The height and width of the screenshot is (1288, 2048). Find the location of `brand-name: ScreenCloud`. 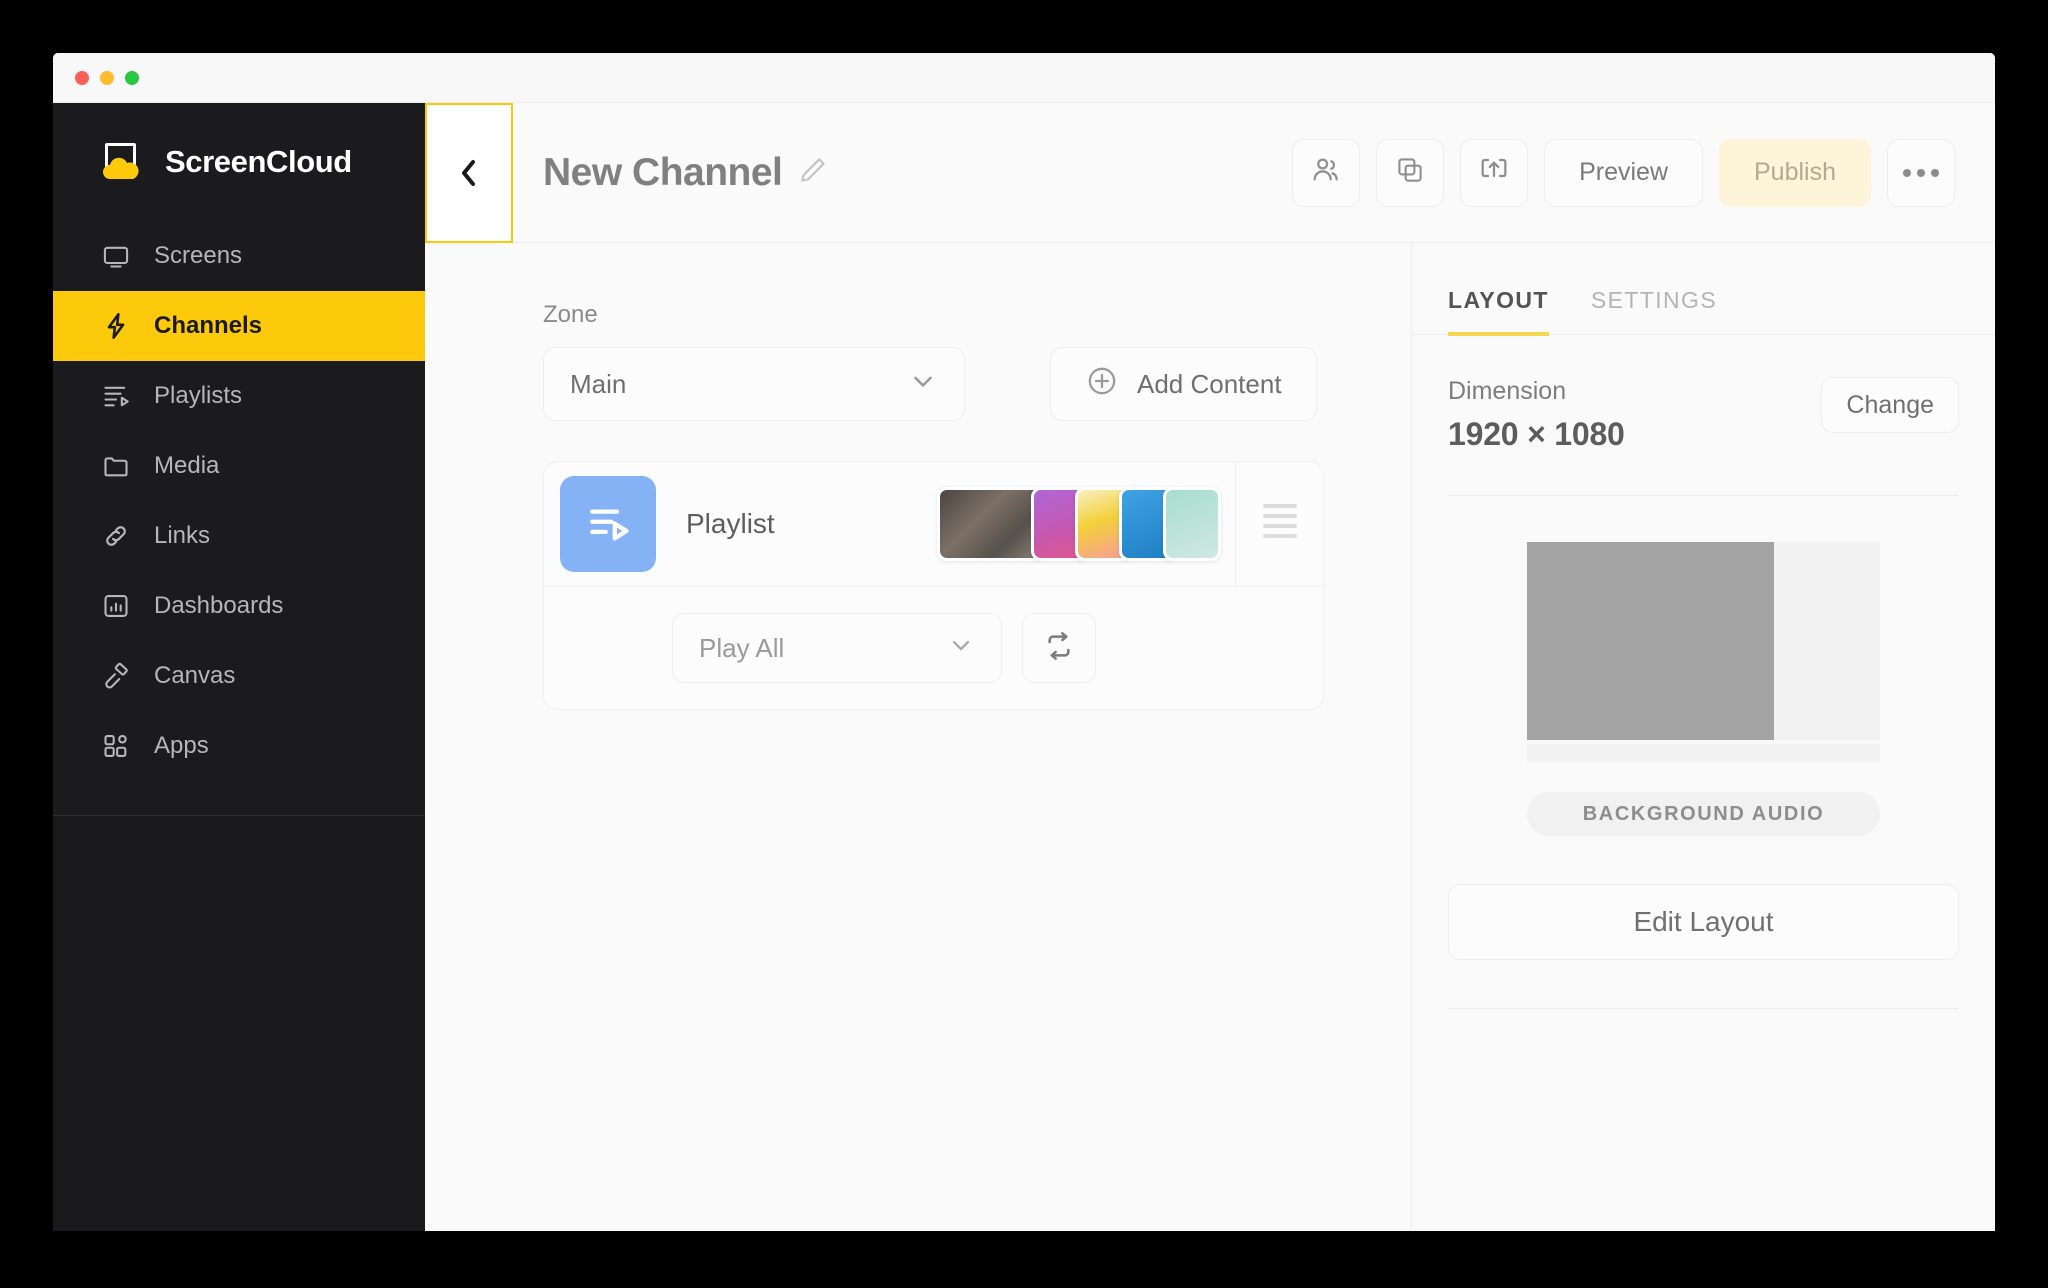

brand-name: ScreenCloud is located at coordinates (258, 161).